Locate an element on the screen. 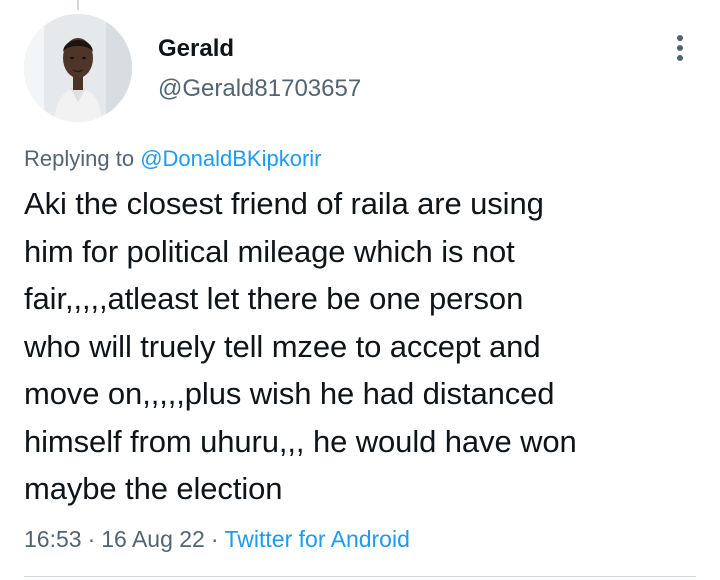  replying-to-label: Replying to is located at coordinates (79, 158).